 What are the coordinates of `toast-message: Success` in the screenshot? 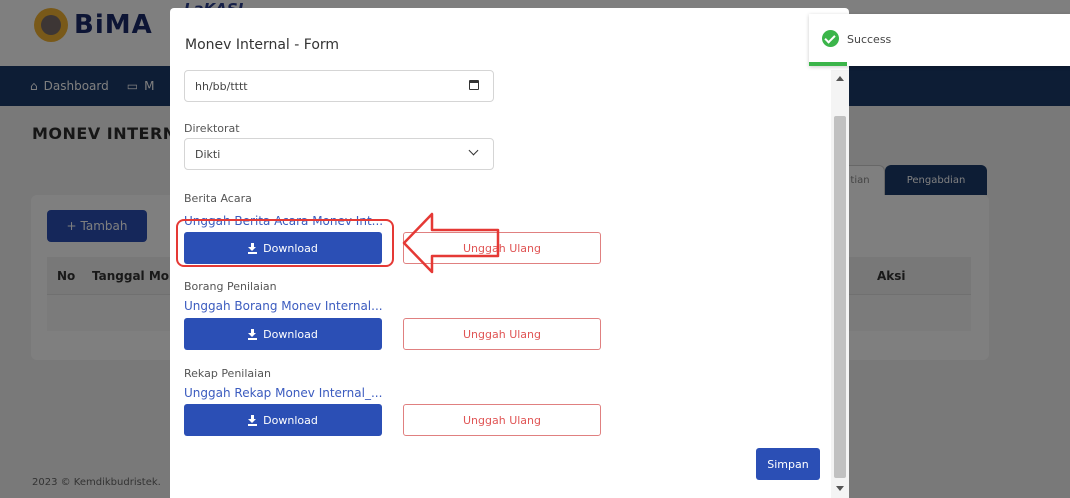 It's located at (869, 39).